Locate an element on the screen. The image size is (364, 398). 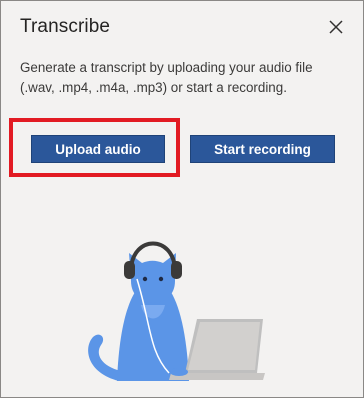
start-recording-button: Start recording is located at coordinates (262, 149).